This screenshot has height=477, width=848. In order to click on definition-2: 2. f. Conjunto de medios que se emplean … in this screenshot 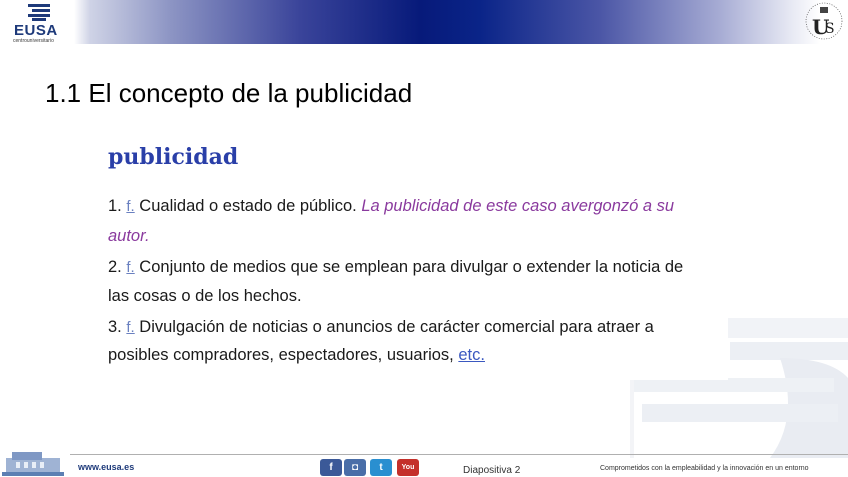, I will do `click(395, 267)`.